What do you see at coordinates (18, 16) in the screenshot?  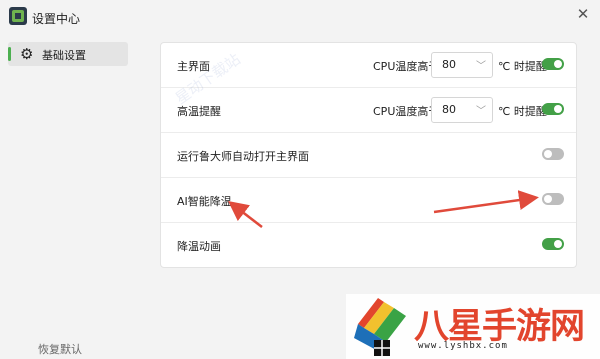 I see `app-logo-icon` at bounding box center [18, 16].